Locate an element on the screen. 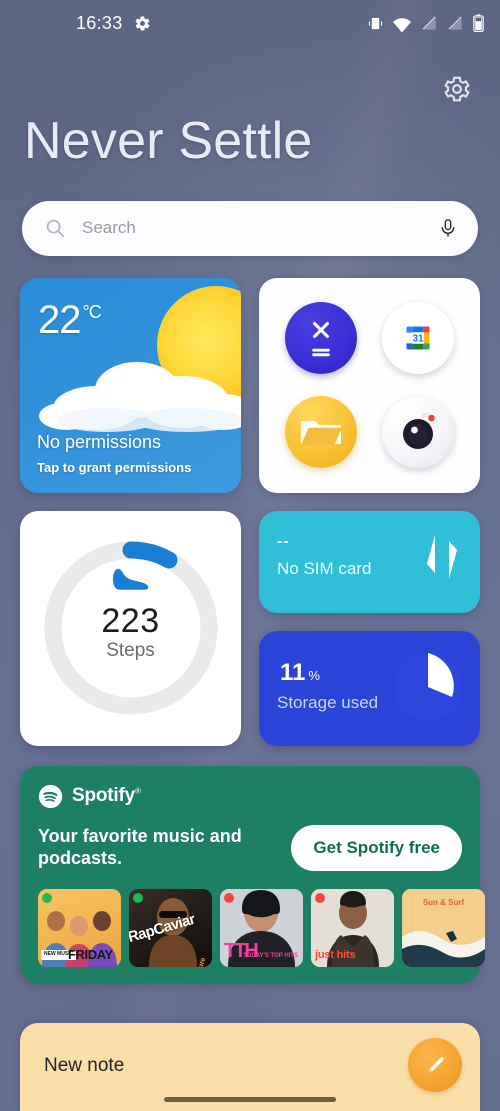  status-bar: 16:33 is located at coordinates (250, 23).